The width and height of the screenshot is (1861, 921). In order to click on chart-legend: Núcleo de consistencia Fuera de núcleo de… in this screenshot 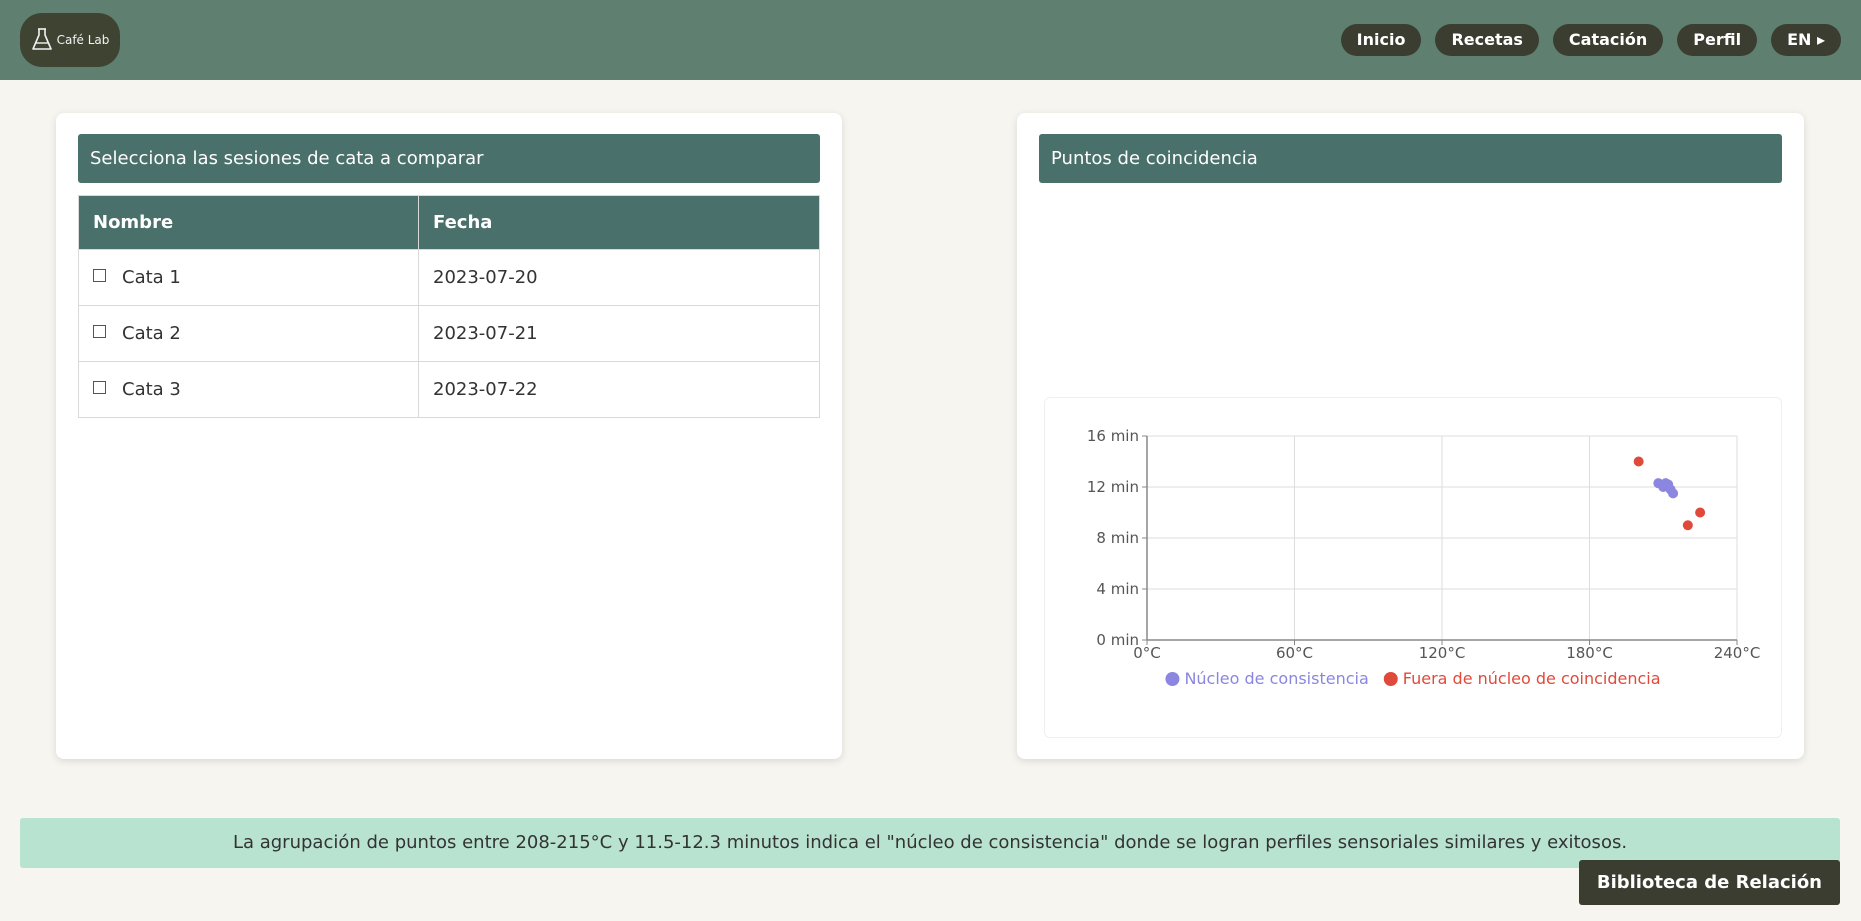, I will do `click(1413, 678)`.